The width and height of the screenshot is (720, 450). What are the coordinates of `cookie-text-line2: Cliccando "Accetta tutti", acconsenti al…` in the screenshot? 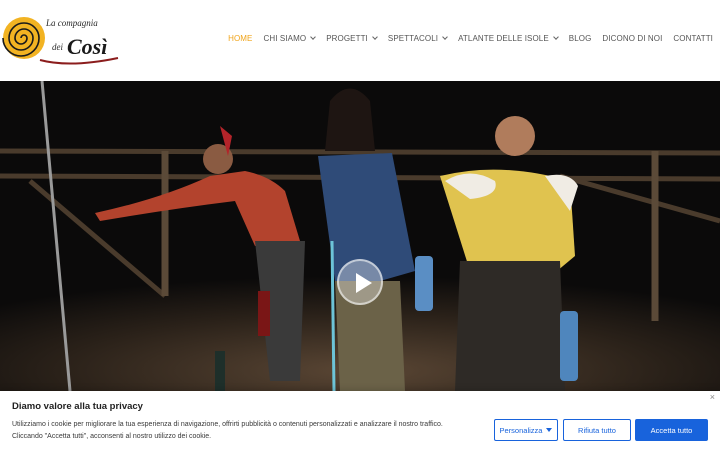 It's located at (112, 436).